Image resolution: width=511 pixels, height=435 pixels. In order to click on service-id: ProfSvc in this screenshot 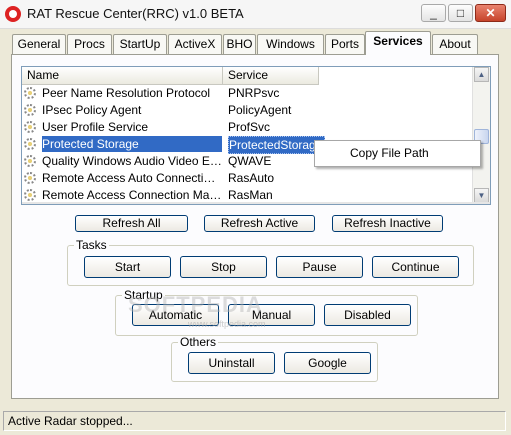, I will do `click(249, 127)`.